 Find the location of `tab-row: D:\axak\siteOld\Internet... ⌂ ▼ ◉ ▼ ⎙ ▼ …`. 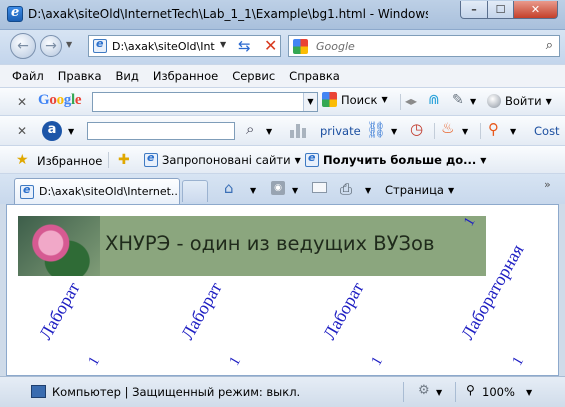

tab-row: D:\axak\siteOld\Internet... ⌂ ▼ ◉ ▼ ⎙ ▼ … is located at coordinates (282, 189).